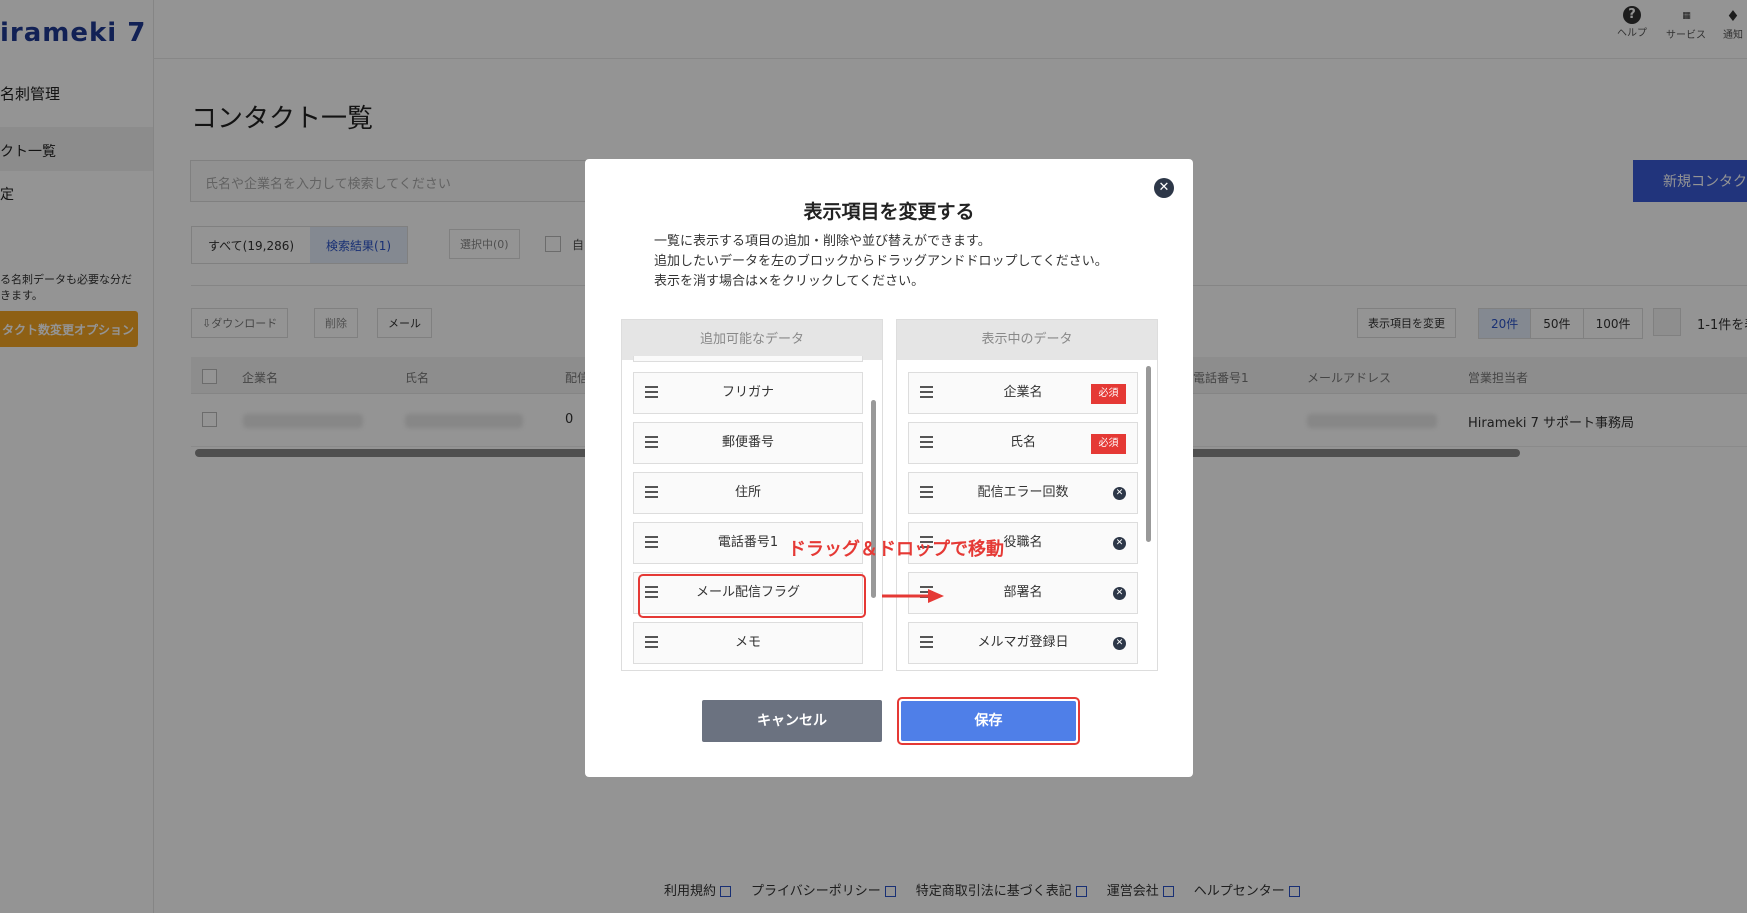 Image resolution: width=1747 pixels, height=913 pixels. Describe the element at coordinates (889, 212) in the screenshot. I see `modal-title: 表示項目を変更する` at that location.